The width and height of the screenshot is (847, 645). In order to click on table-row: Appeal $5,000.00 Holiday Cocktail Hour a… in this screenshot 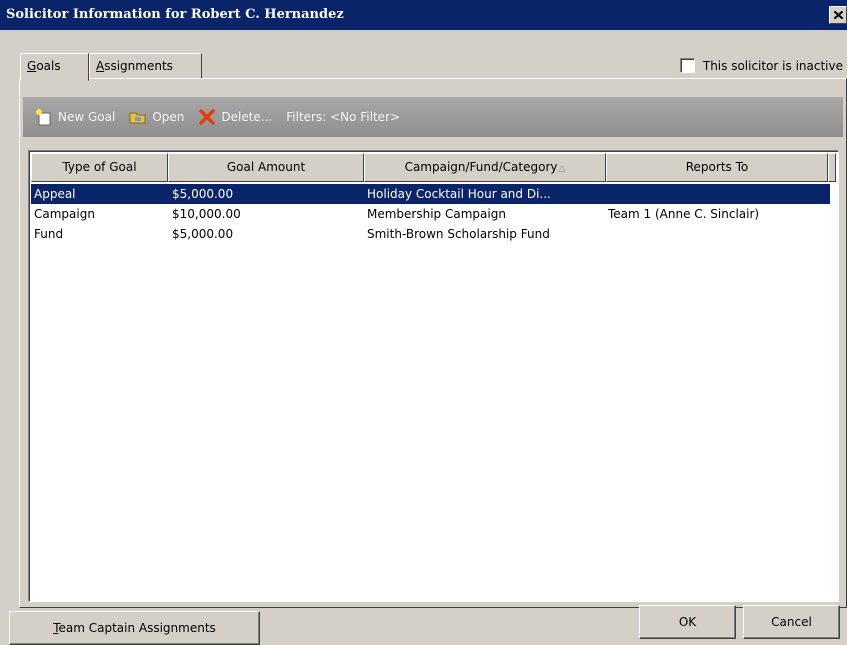, I will do `click(430, 194)`.